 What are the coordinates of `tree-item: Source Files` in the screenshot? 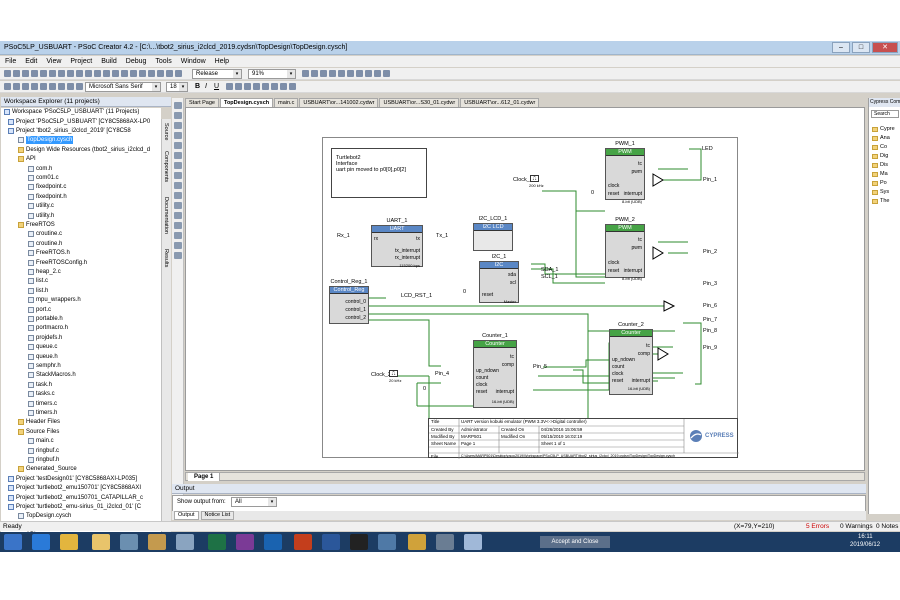 It's located at (38, 432).